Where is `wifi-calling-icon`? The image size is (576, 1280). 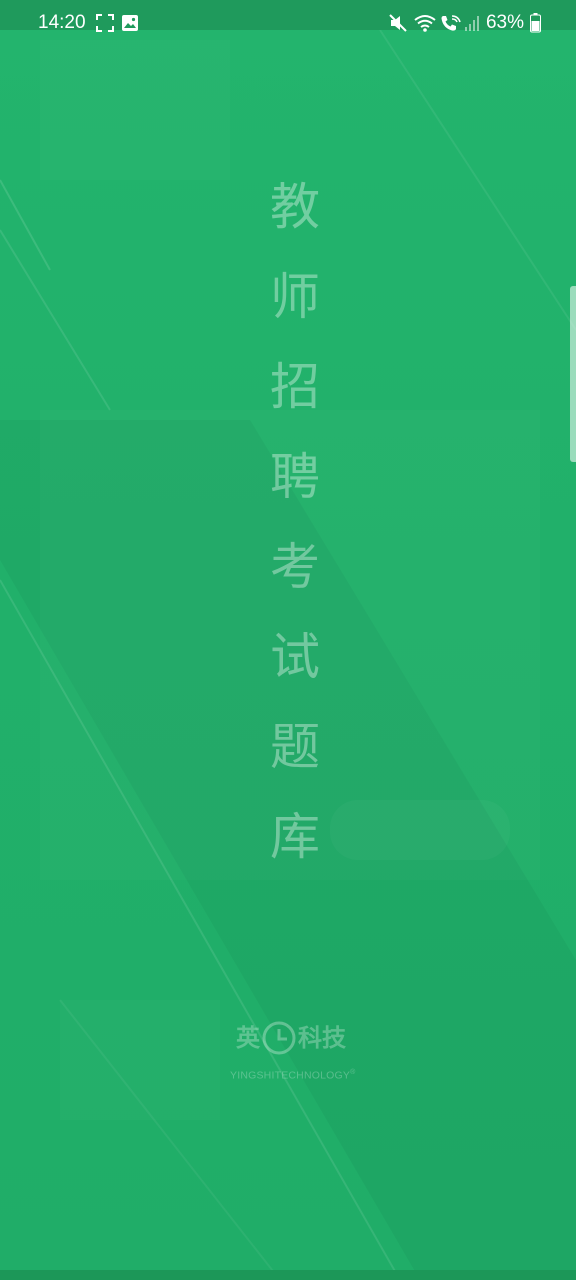
wifi-calling-icon is located at coordinates (451, 25).